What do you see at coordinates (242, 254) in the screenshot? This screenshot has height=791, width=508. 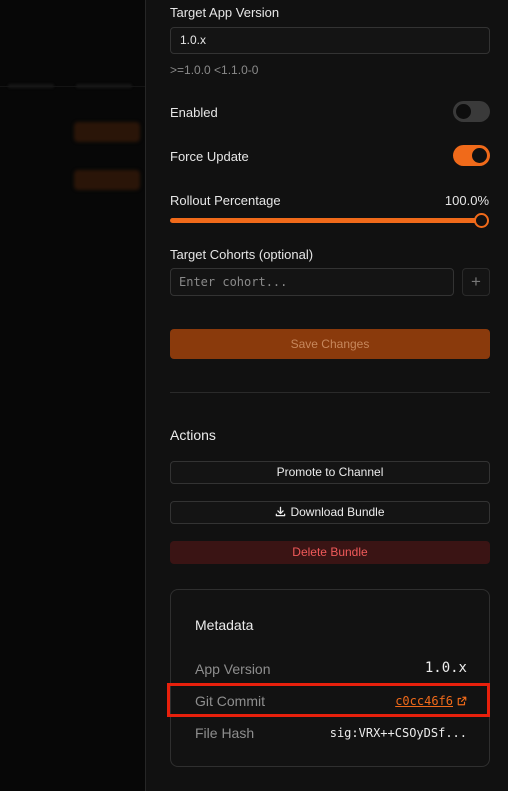 I see `target-cohorts-label: Target Cohorts (optional)` at bounding box center [242, 254].